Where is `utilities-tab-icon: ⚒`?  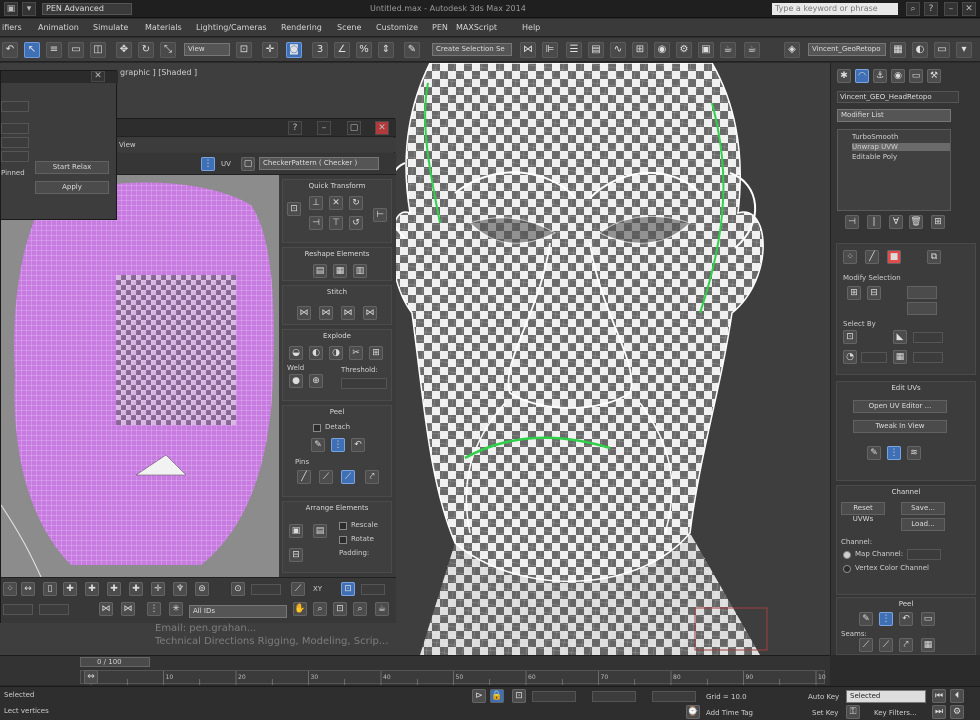 utilities-tab-icon: ⚒ is located at coordinates (934, 76).